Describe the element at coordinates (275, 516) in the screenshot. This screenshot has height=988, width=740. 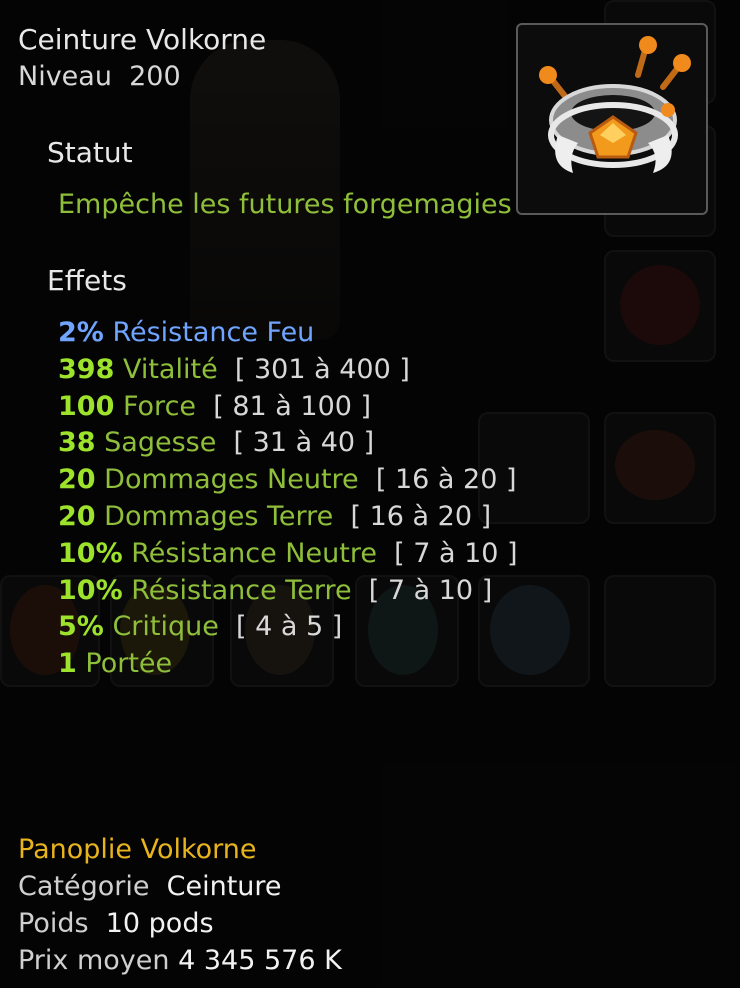
I see `effect-line: 20 Dommages Terre [ 16 à 20 ]` at that location.